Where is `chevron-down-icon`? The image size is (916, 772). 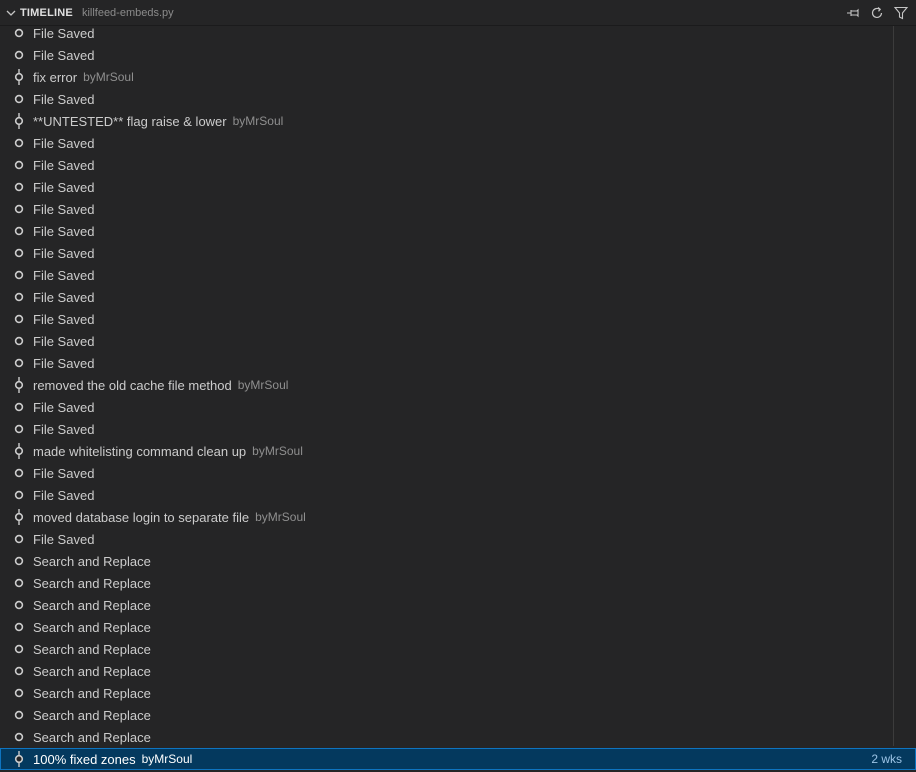 chevron-down-icon is located at coordinates (11, 13).